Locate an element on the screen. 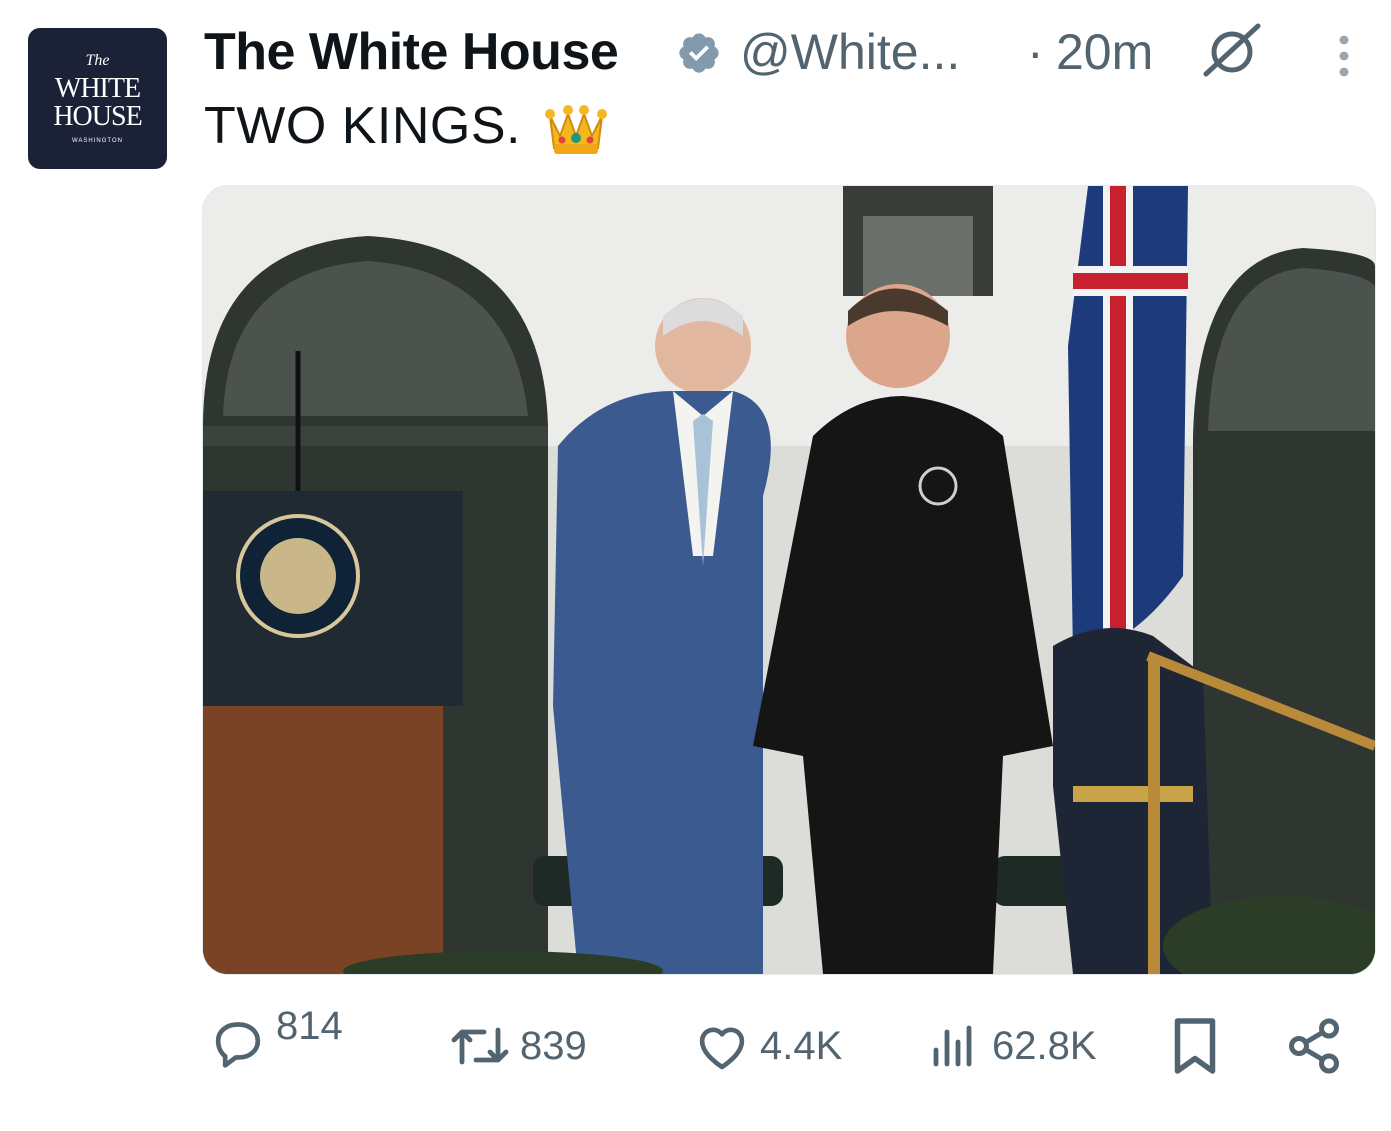 The image size is (1391, 1131). avatar-washington: WASHINGTON is located at coordinates (97, 141).